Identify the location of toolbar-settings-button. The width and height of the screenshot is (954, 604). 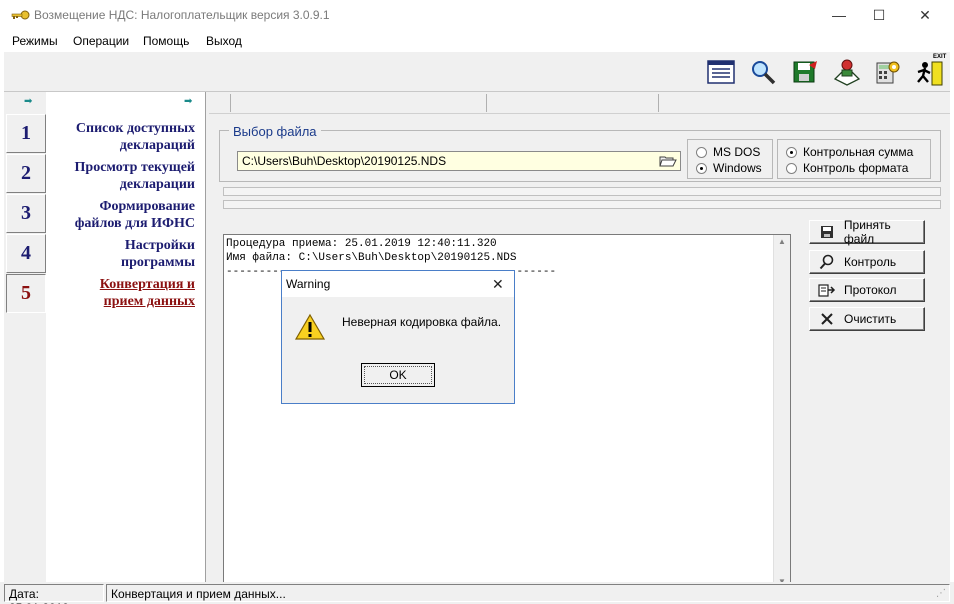
(887, 72).